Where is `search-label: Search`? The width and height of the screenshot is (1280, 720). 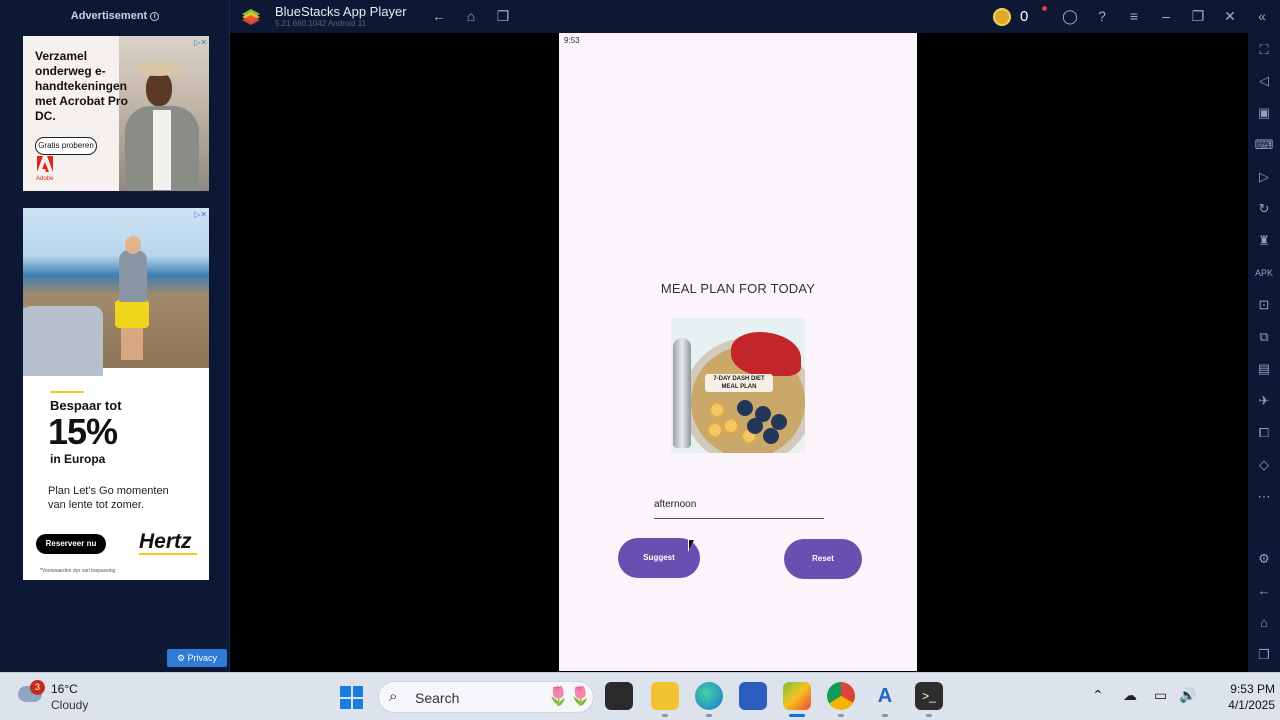 search-label: Search is located at coordinates (437, 698).